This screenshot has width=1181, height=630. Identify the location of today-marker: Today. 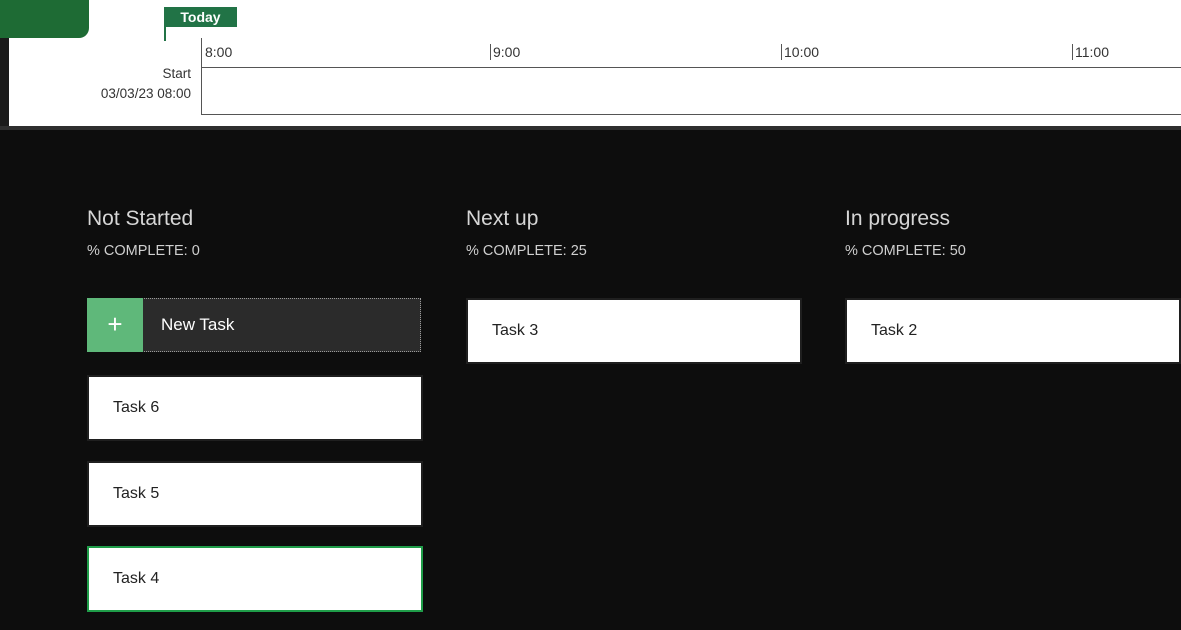
(200, 17).